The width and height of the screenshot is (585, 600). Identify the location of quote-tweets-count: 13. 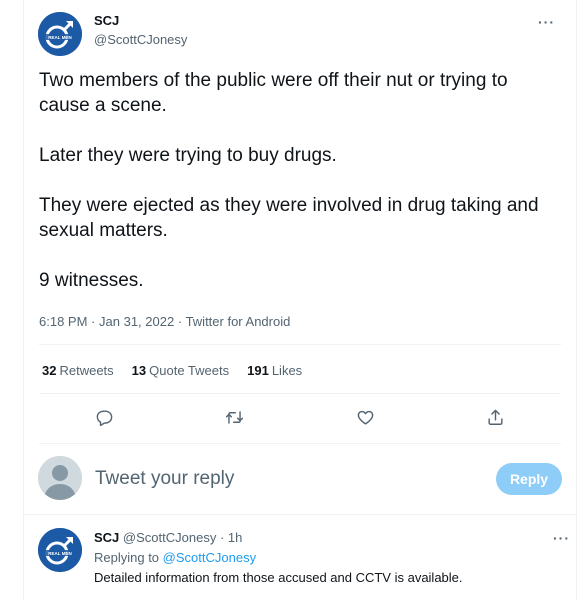
(139, 370).